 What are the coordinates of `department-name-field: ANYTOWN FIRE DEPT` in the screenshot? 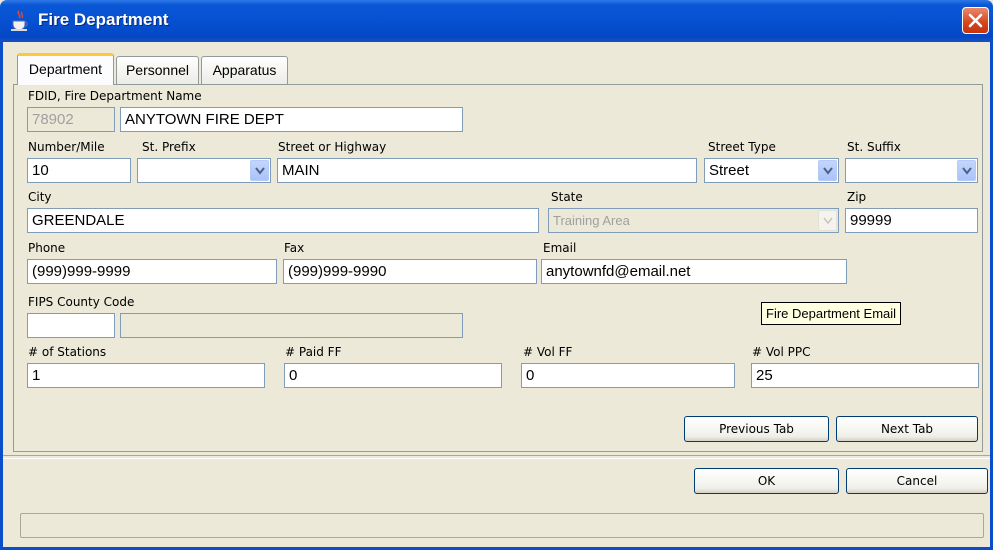 It's located at (291, 119).